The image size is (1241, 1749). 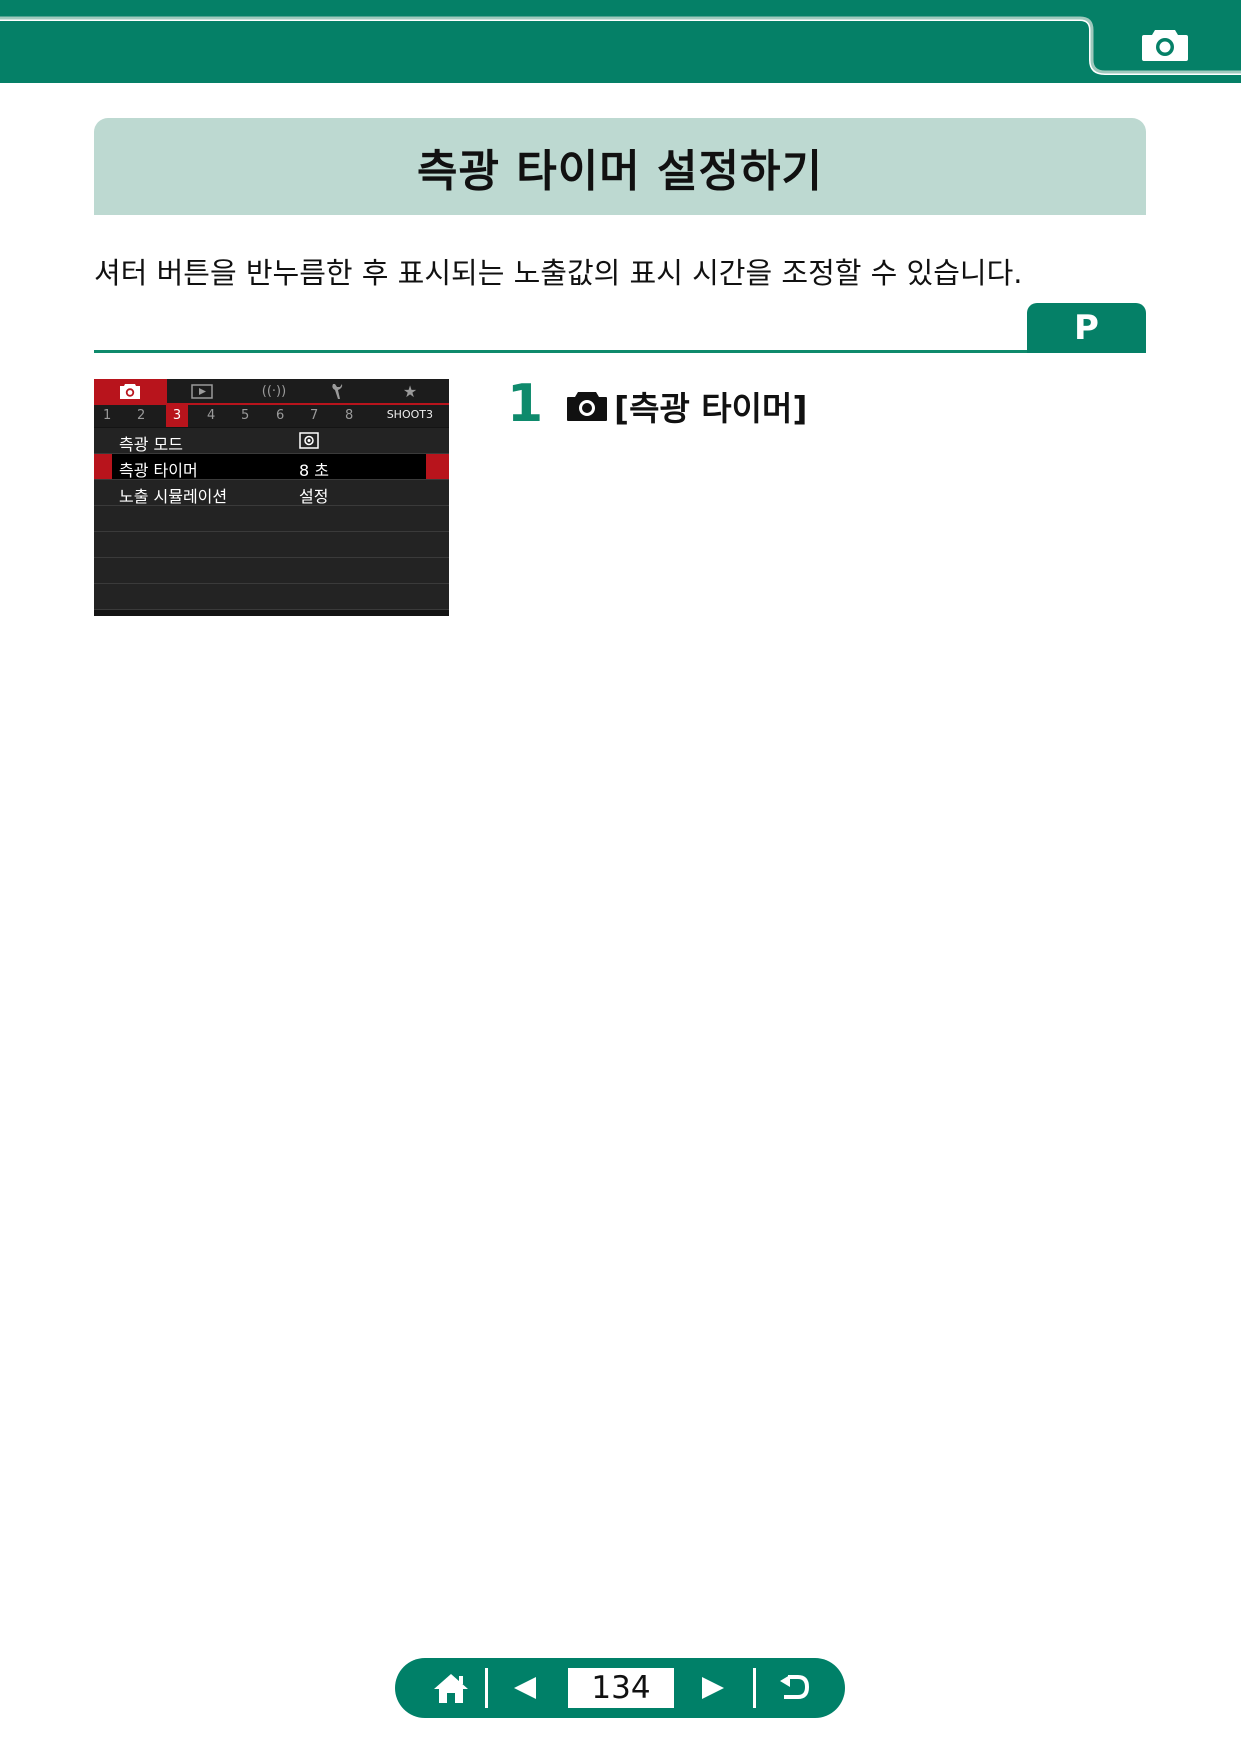 I want to click on menu-row: 노출 시뮬레이션 설정, so click(x=271, y=493).